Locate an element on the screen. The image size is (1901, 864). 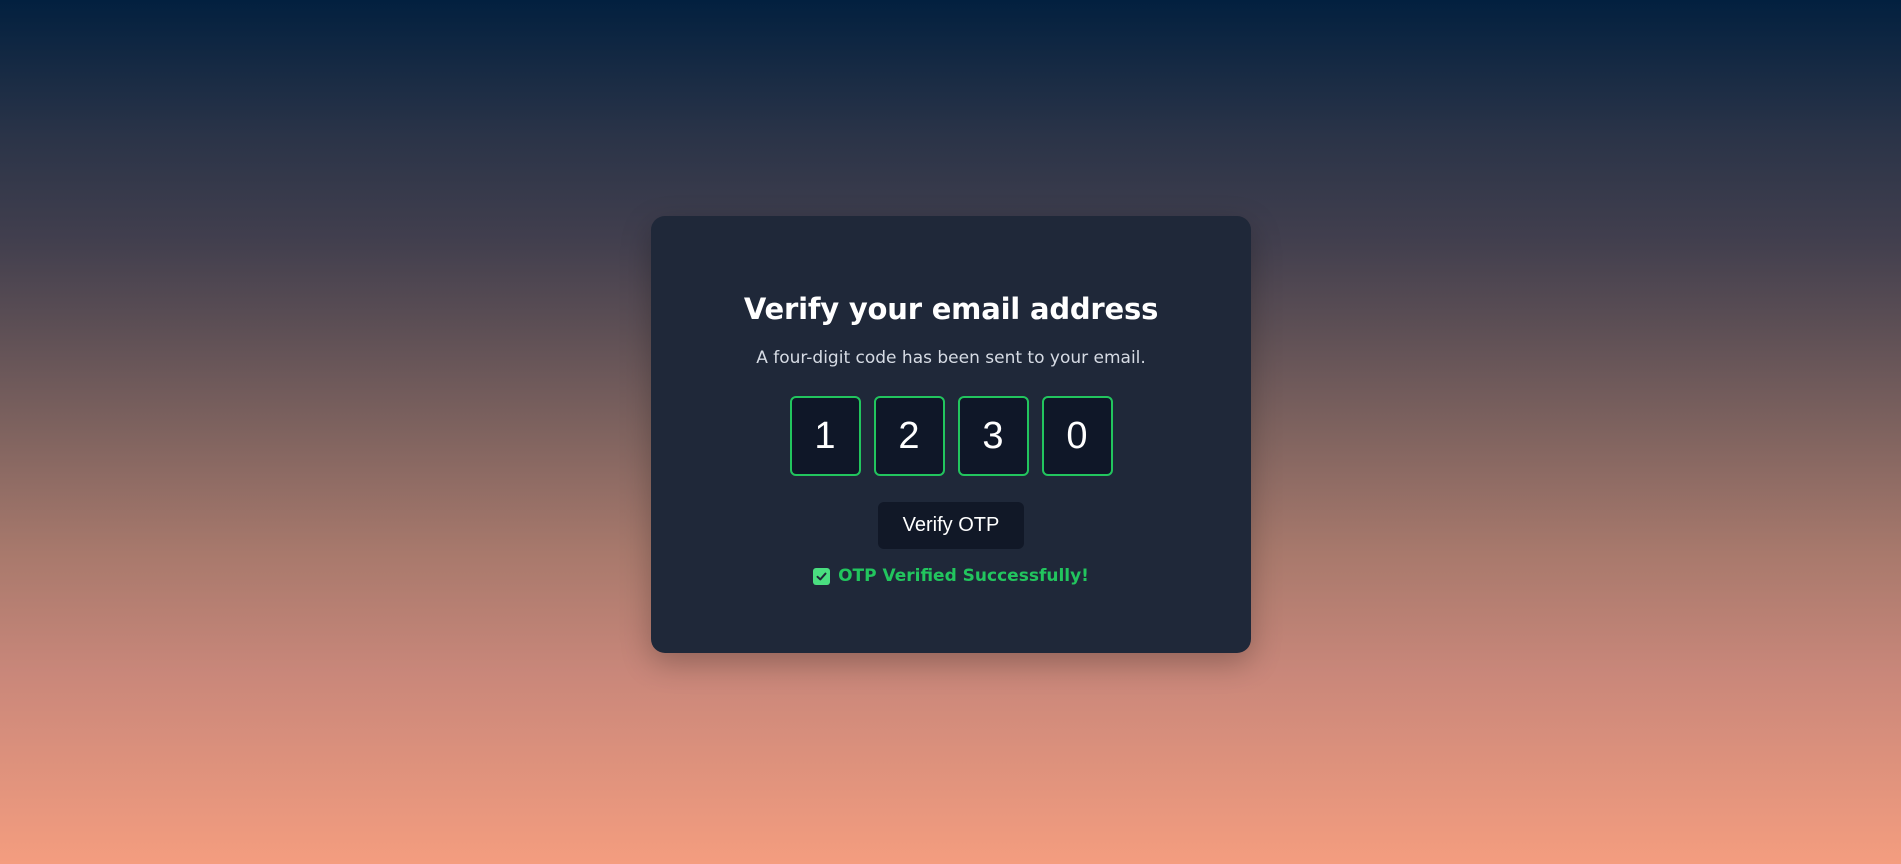
checkbox-checked-icon is located at coordinates (822, 576).